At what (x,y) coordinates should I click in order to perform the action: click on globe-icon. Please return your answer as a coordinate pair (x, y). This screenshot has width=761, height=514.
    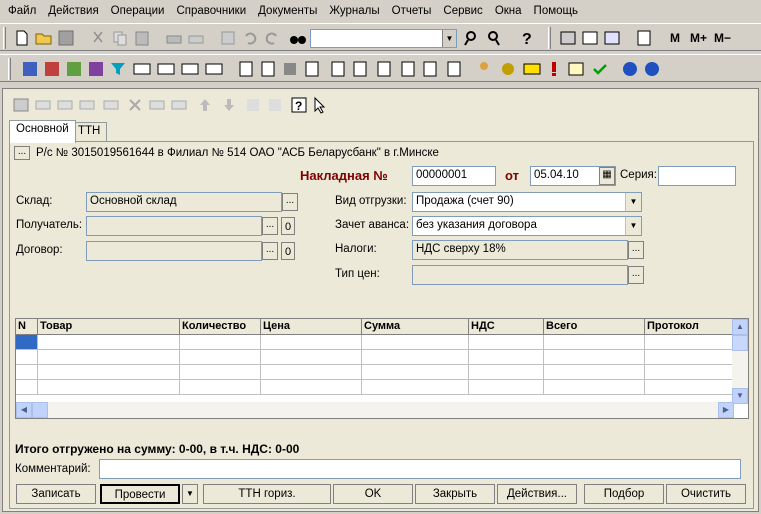
    Looking at the image, I should click on (652, 69).